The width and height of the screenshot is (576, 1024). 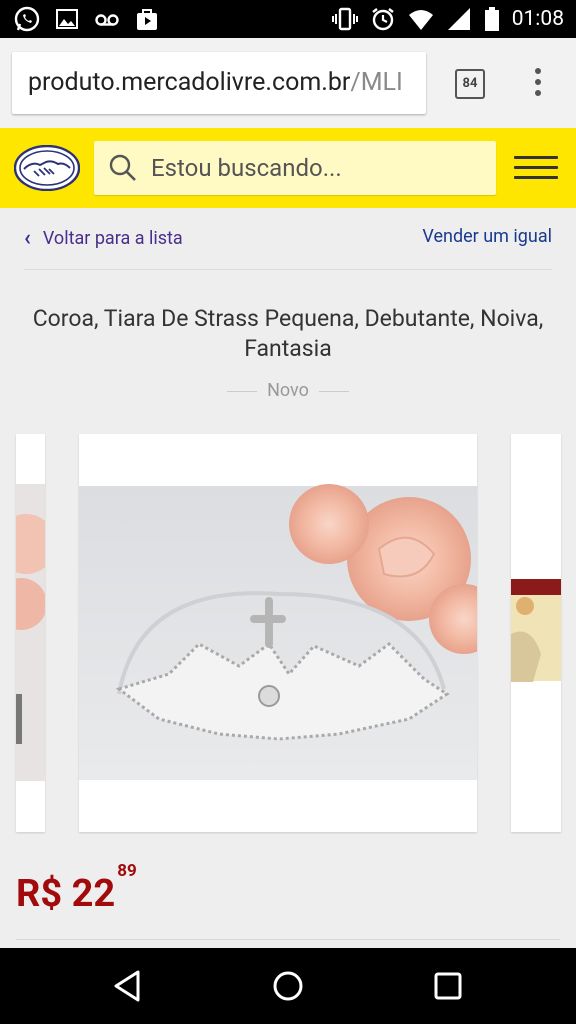 I want to click on prev-image-thumbnail, so click(x=30, y=632).